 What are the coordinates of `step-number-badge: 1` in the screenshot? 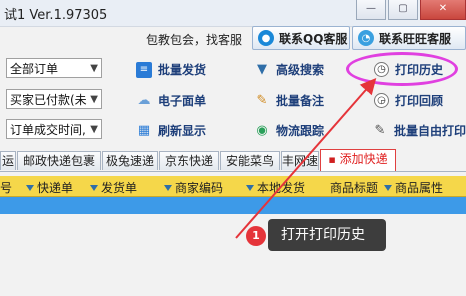 It's located at (256, 236).